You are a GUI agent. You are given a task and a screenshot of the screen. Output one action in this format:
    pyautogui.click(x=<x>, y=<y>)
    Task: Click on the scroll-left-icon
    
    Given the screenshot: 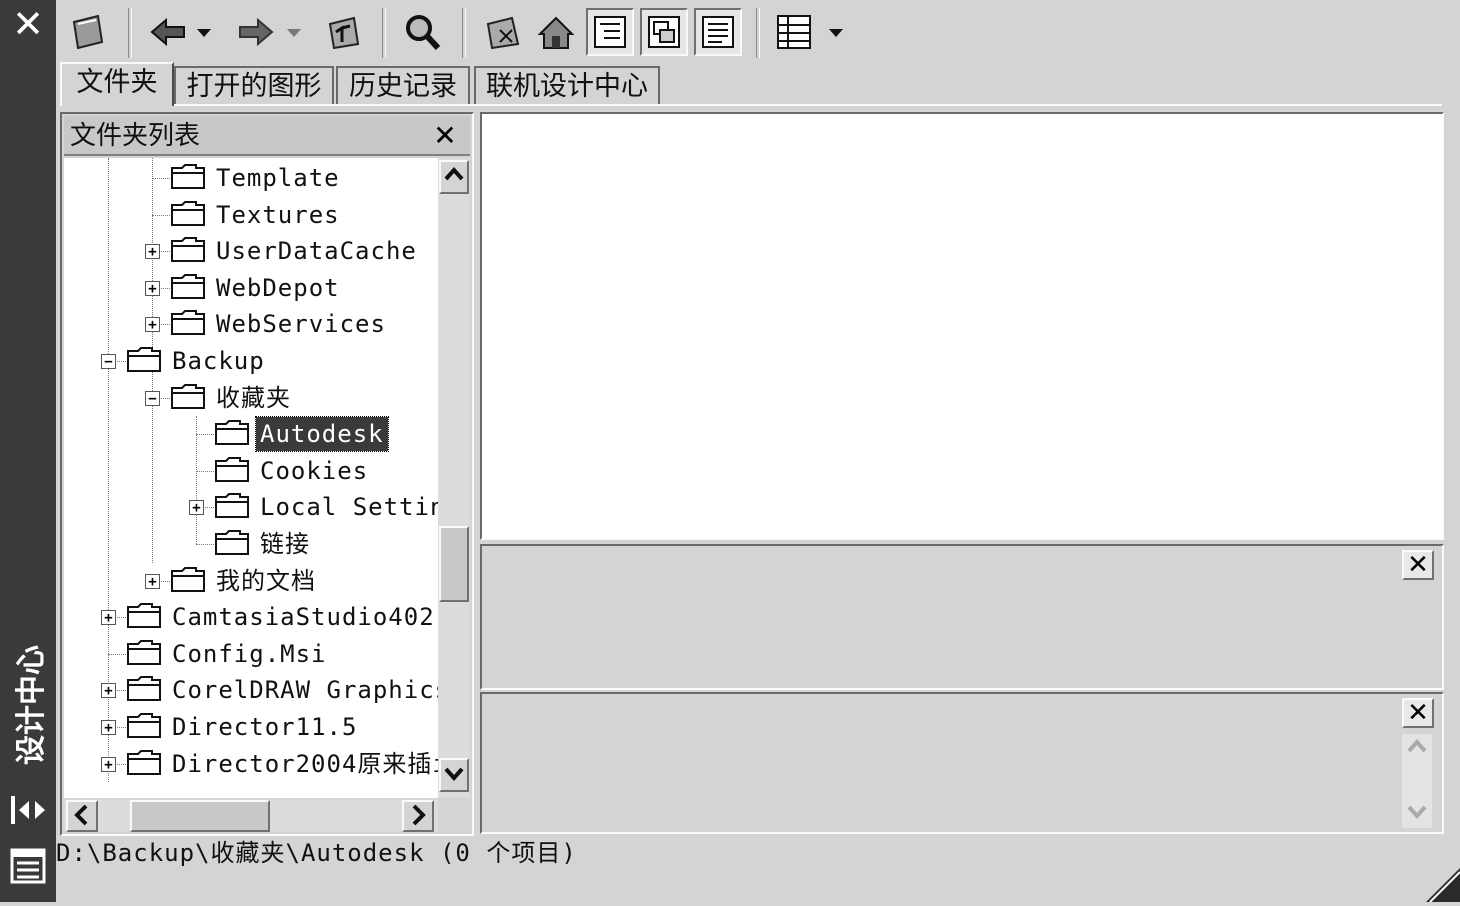 What is the action you would take?
    pyautogui.click(x=82, y=816)
    